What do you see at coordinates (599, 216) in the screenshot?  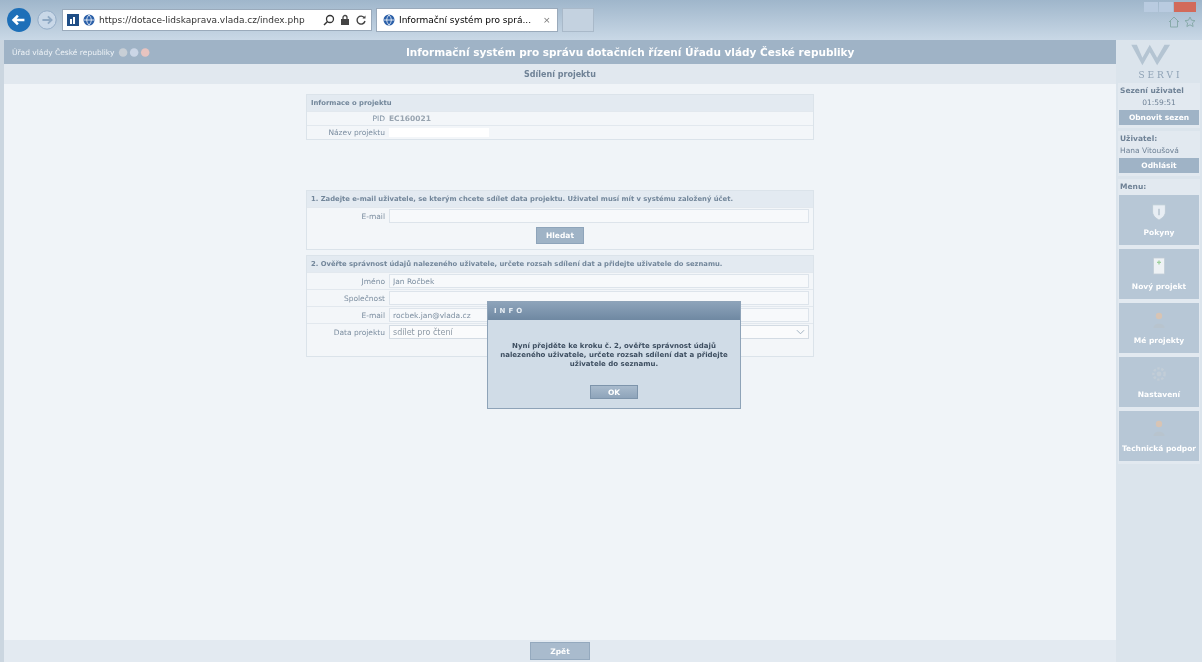 I see `email-field` at bounding box center [599, 216].